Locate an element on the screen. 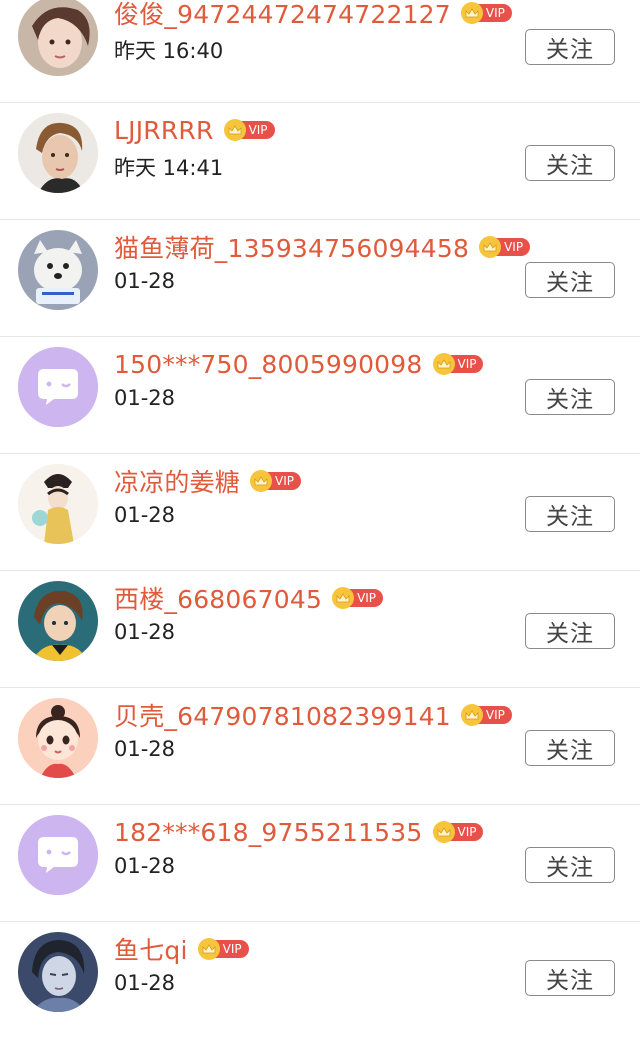 This screenshot has width=640, height=1044. name-line: 150***750_8005990098 VIP is located at coordinates (299, 364).